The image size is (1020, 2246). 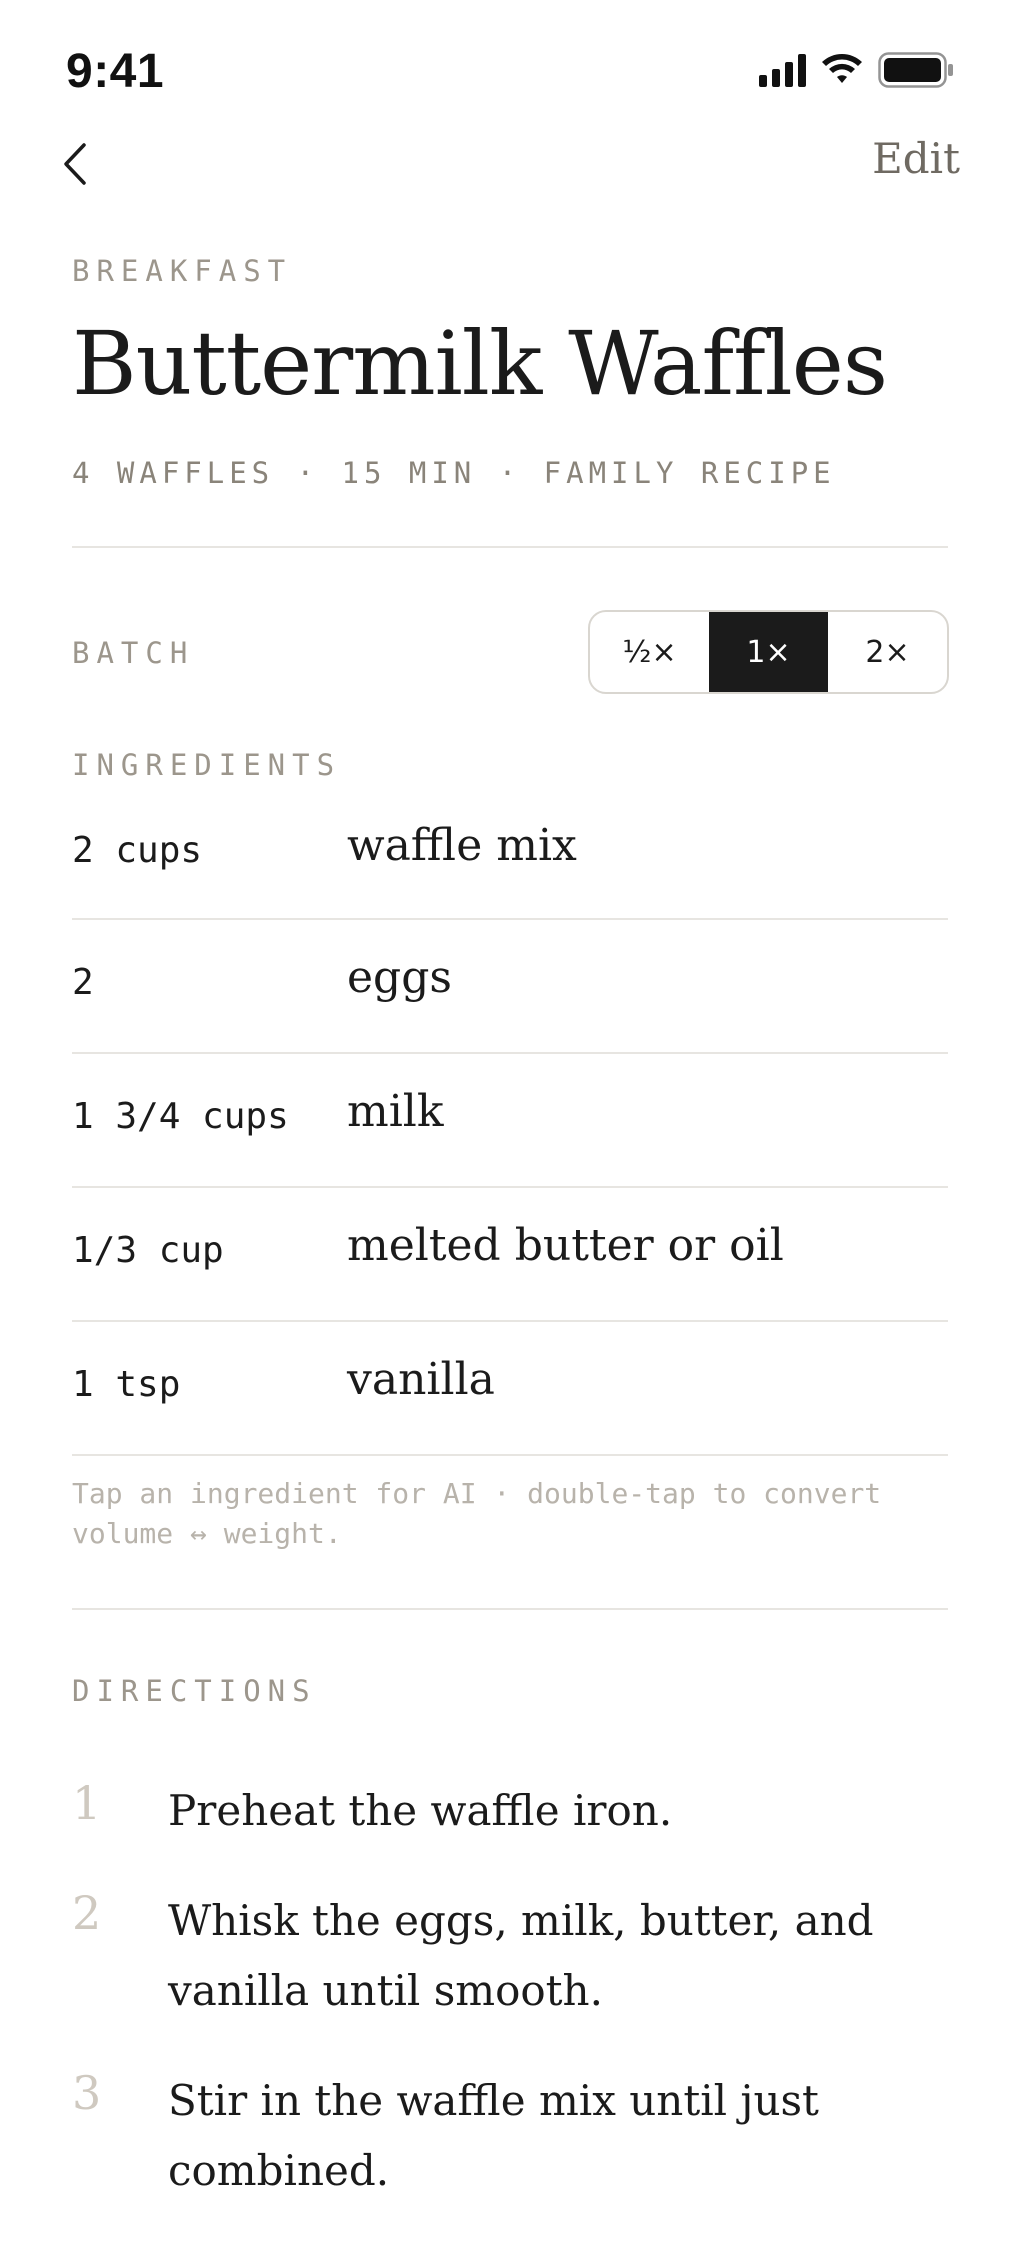 I want to click on recipe-title: Buttermilk Waffles, so click(x=480, y=363).